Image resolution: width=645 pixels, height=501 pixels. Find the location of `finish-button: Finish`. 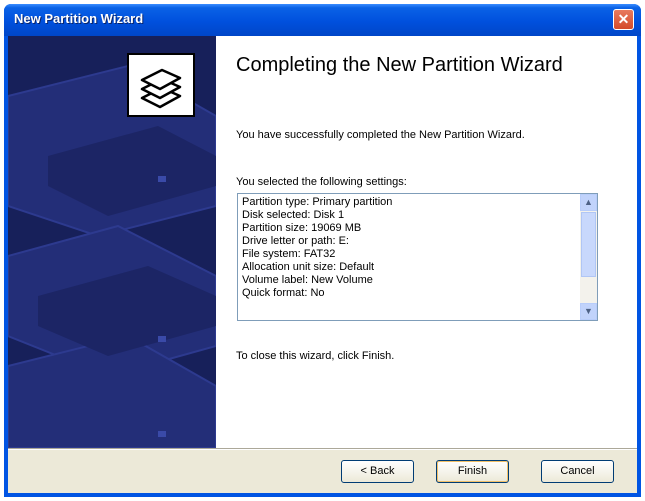

finish-button: Finish is located at coordinates (472, 471).